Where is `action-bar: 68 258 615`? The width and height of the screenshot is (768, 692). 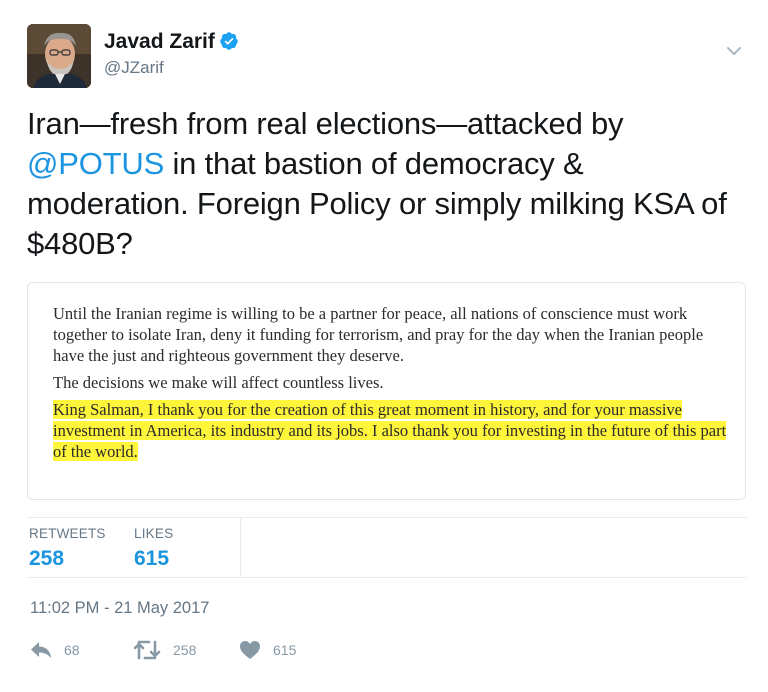
action-bar: 68 258 615 is located at coordinates (230, 650).